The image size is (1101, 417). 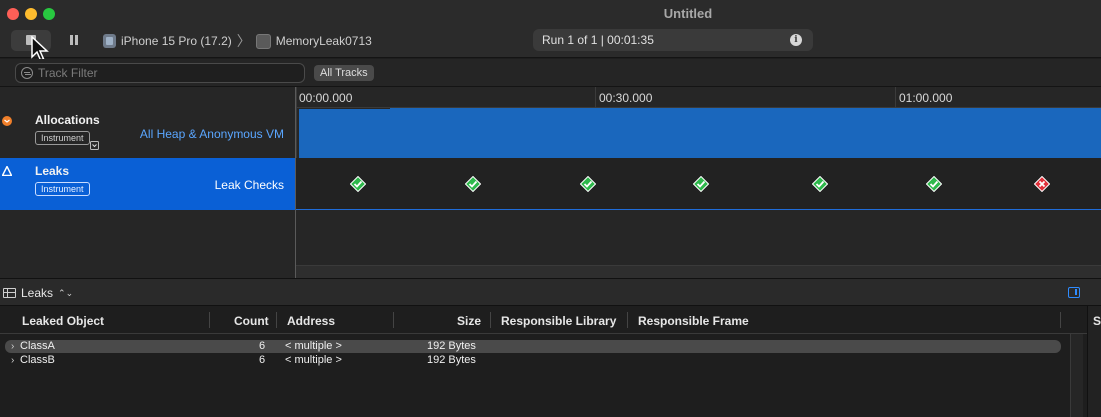 I want to click on target-process-name: MemoryLeak0713, so click(x=323, y=41).